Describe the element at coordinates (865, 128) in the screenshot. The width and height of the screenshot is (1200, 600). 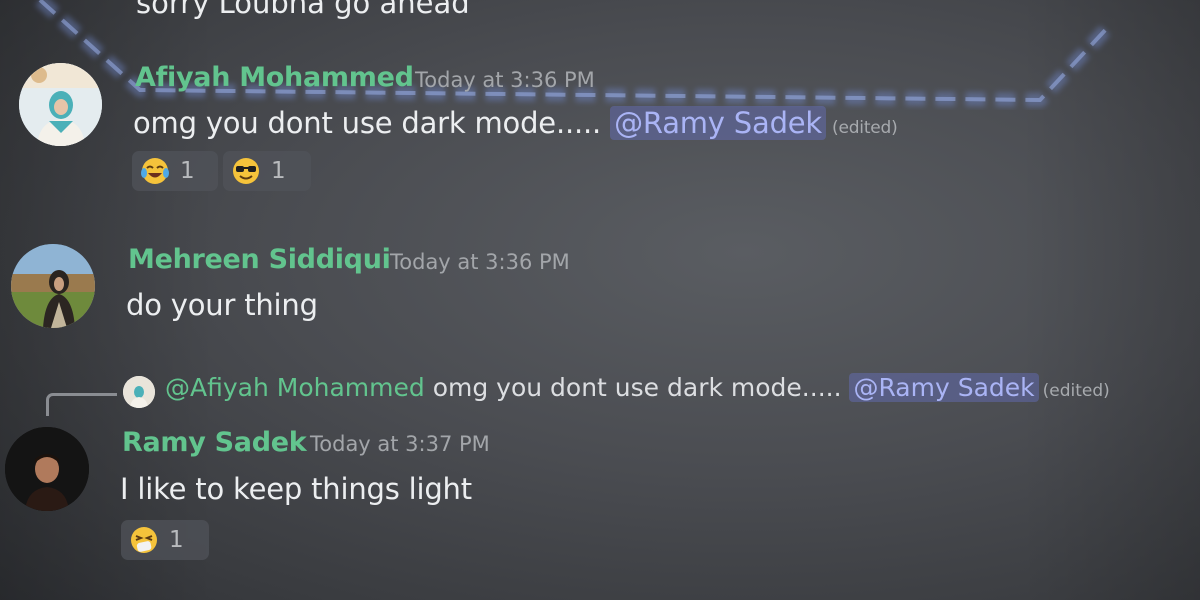
I see `edited-label: (edited)` at that location.